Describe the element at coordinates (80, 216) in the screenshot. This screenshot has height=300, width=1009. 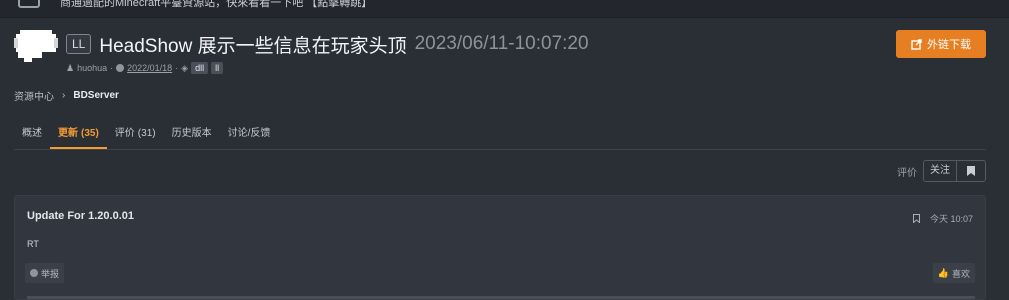
I see `update-title: Update For 1.20.0.01` at that location.